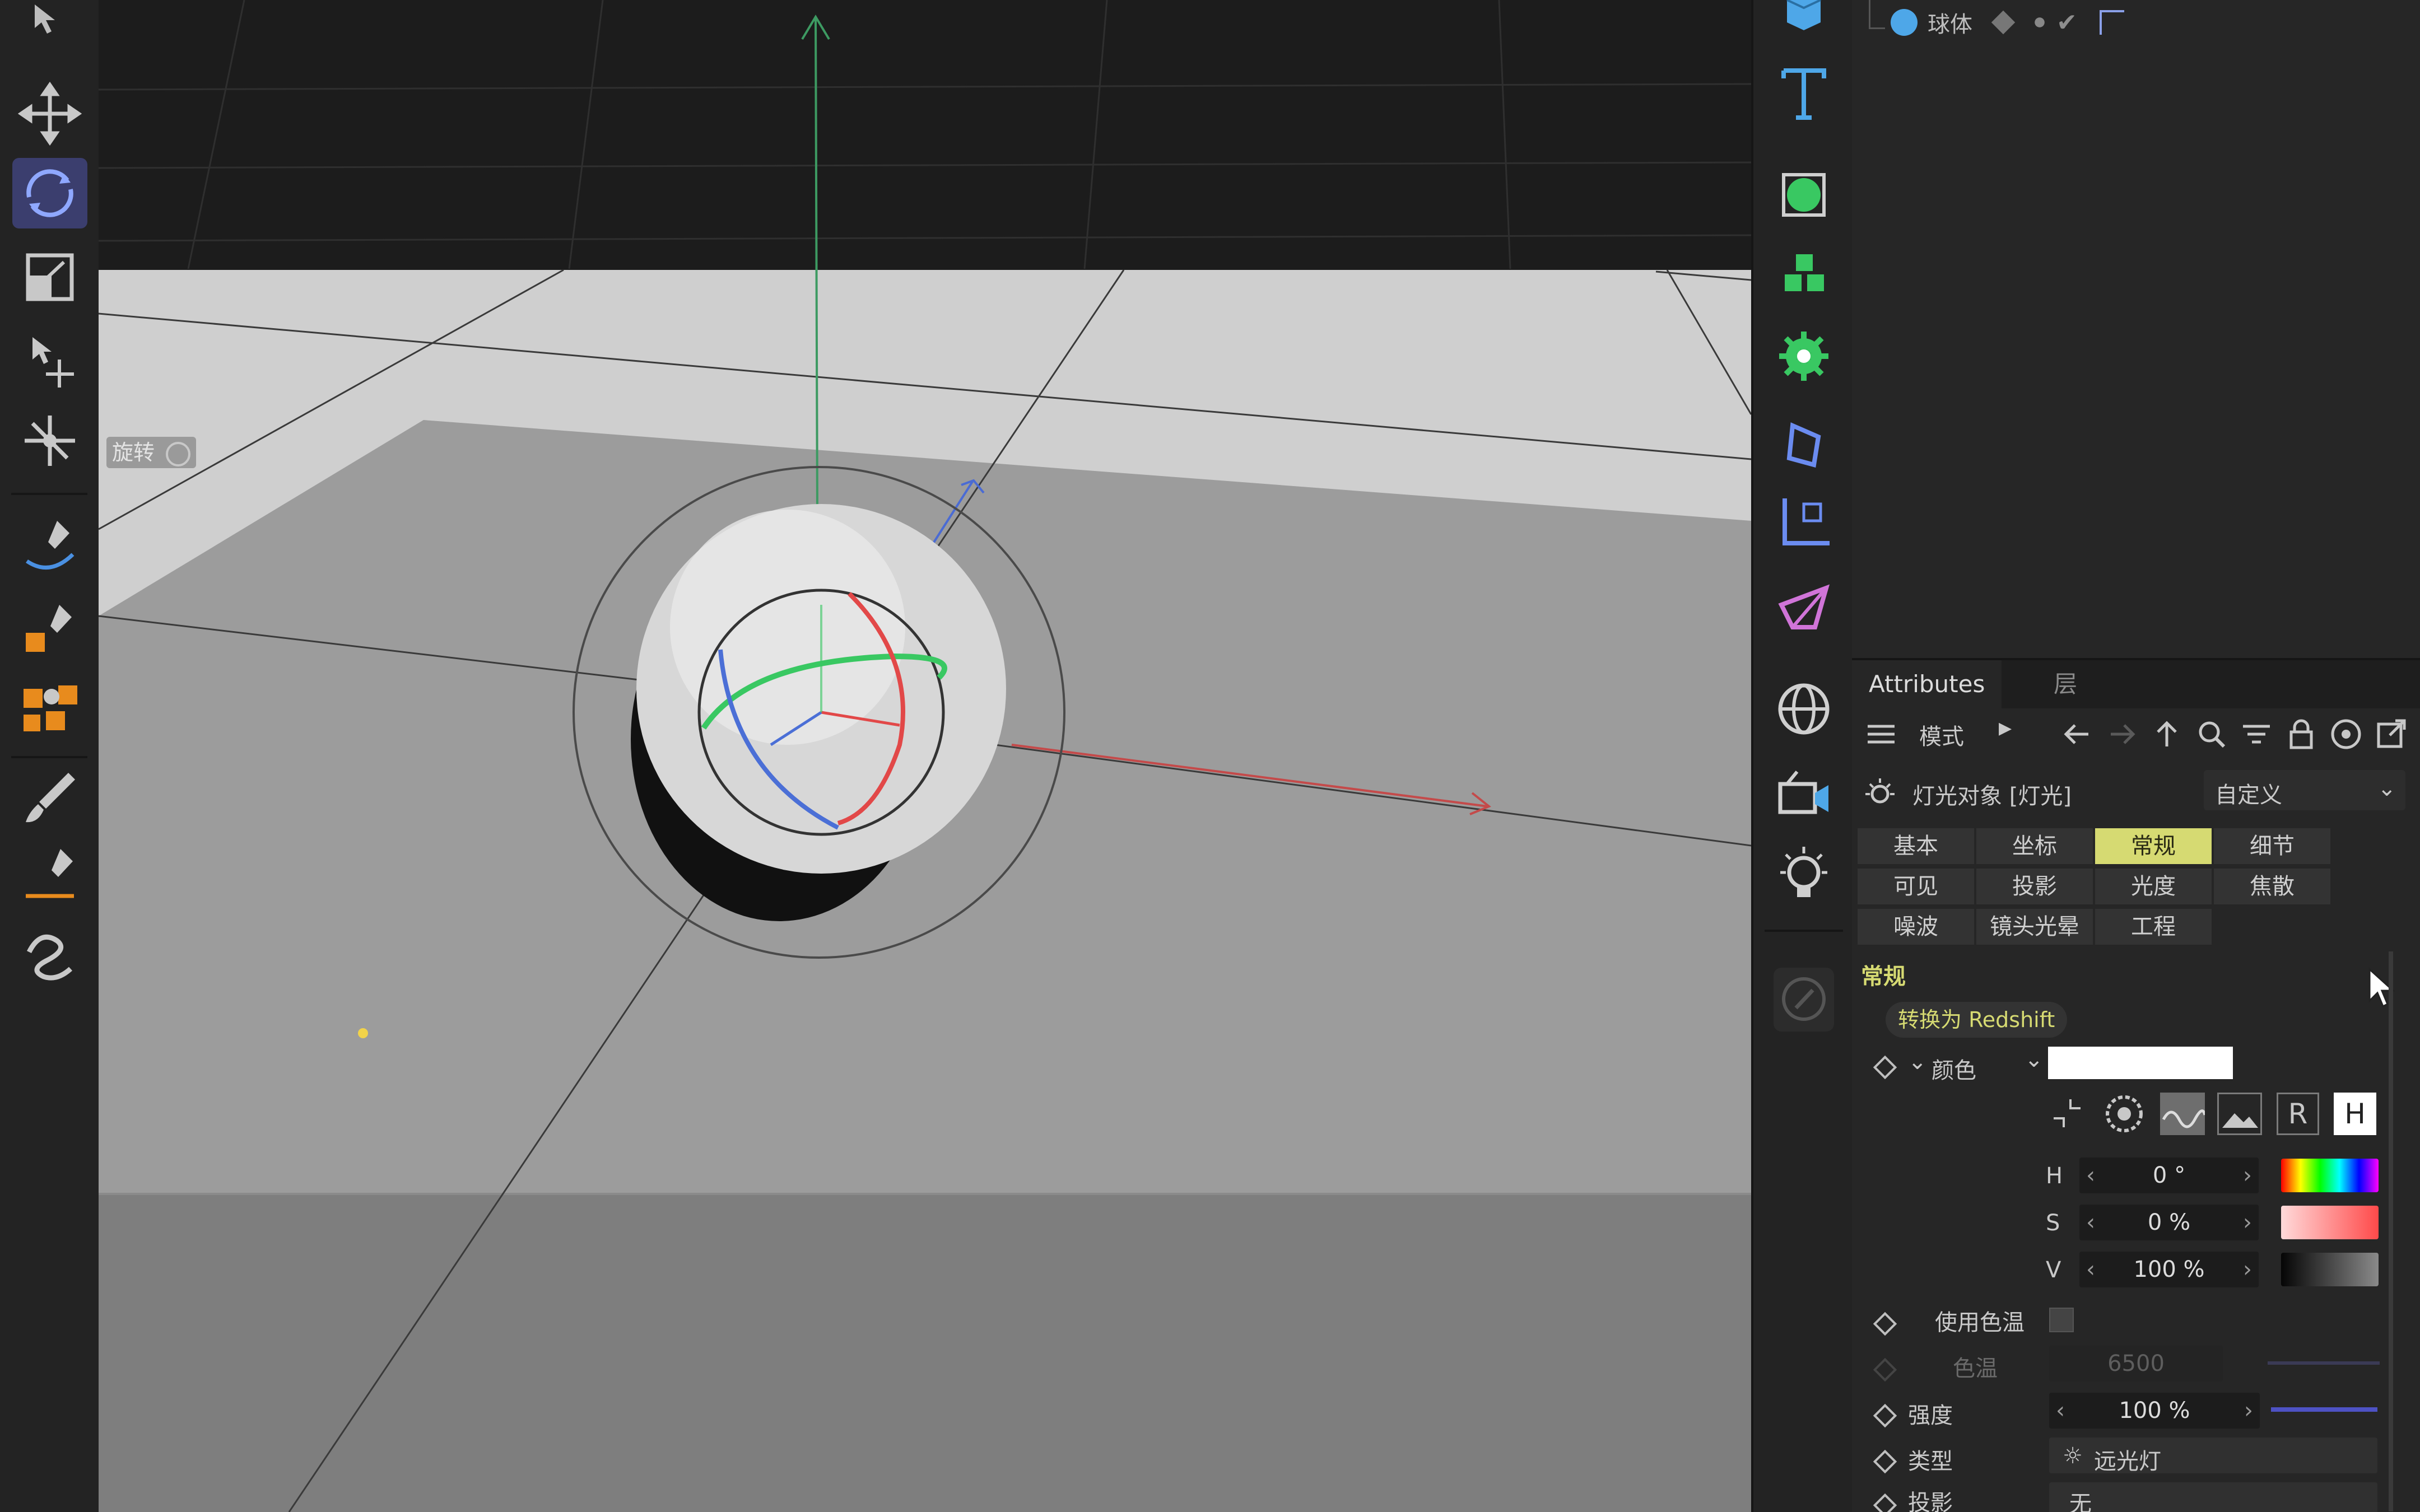  Describe the element at coordinates (1804, 877) in the screenshot. I see `light-object-button` at that location.